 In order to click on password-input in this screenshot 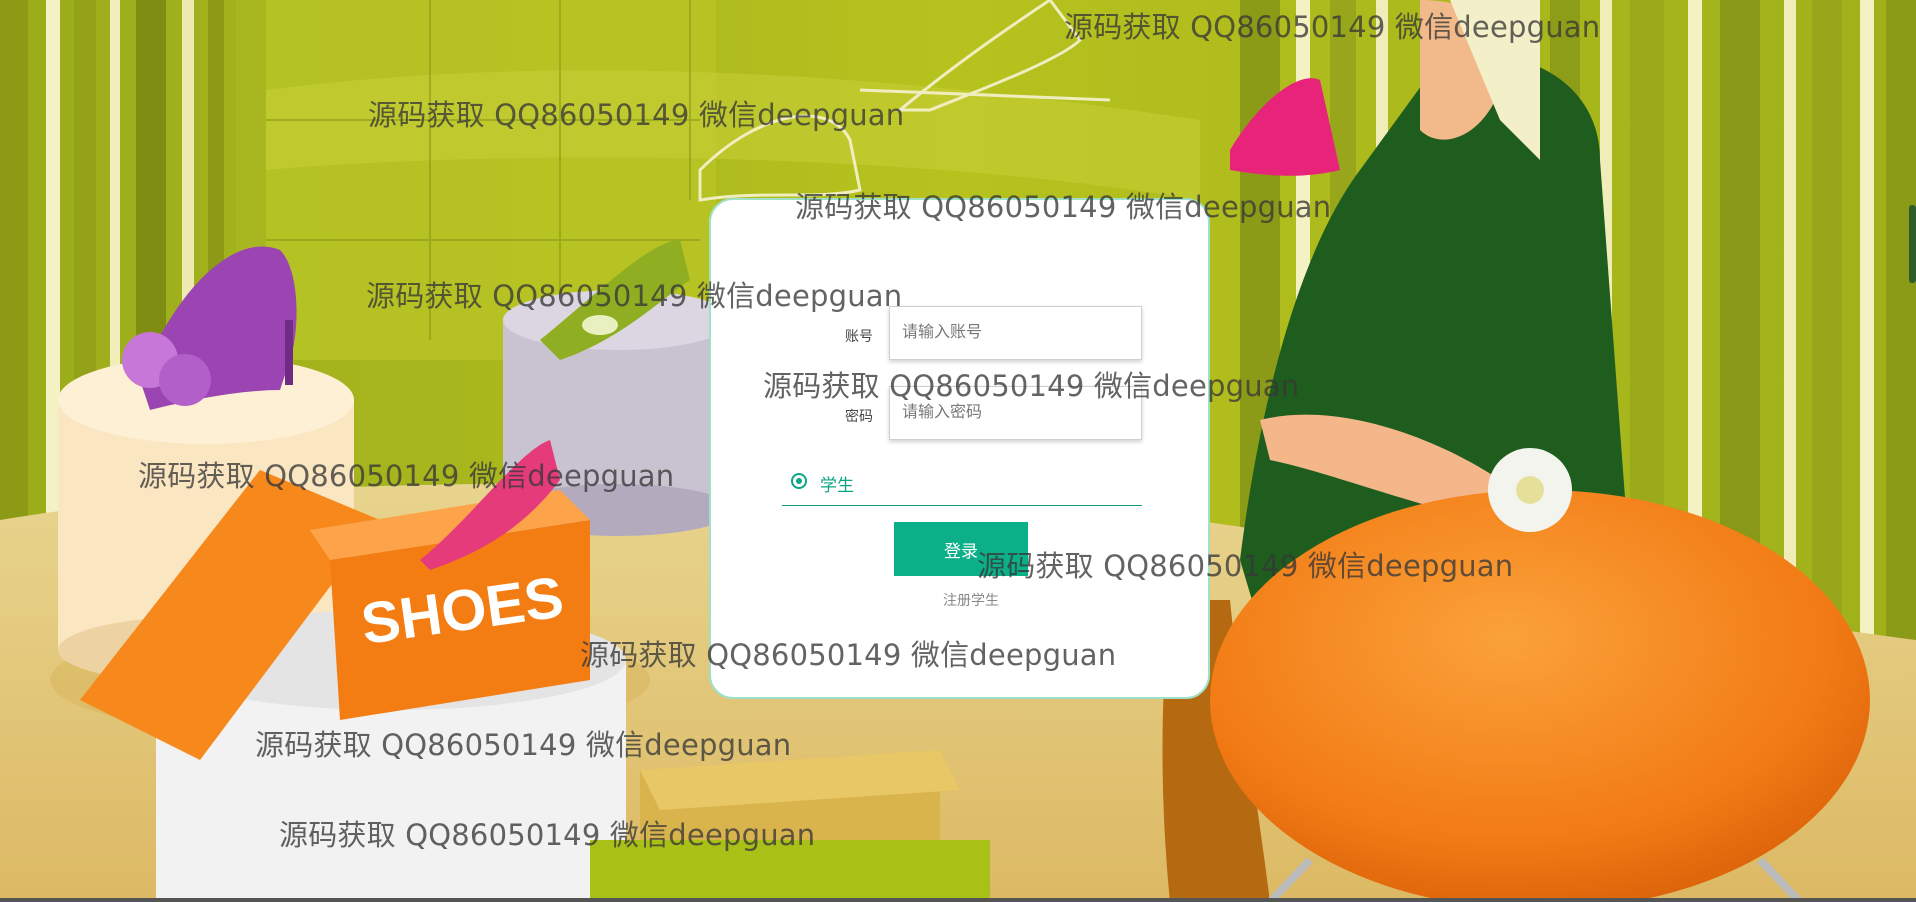, I will do `click(1015, 413)`.